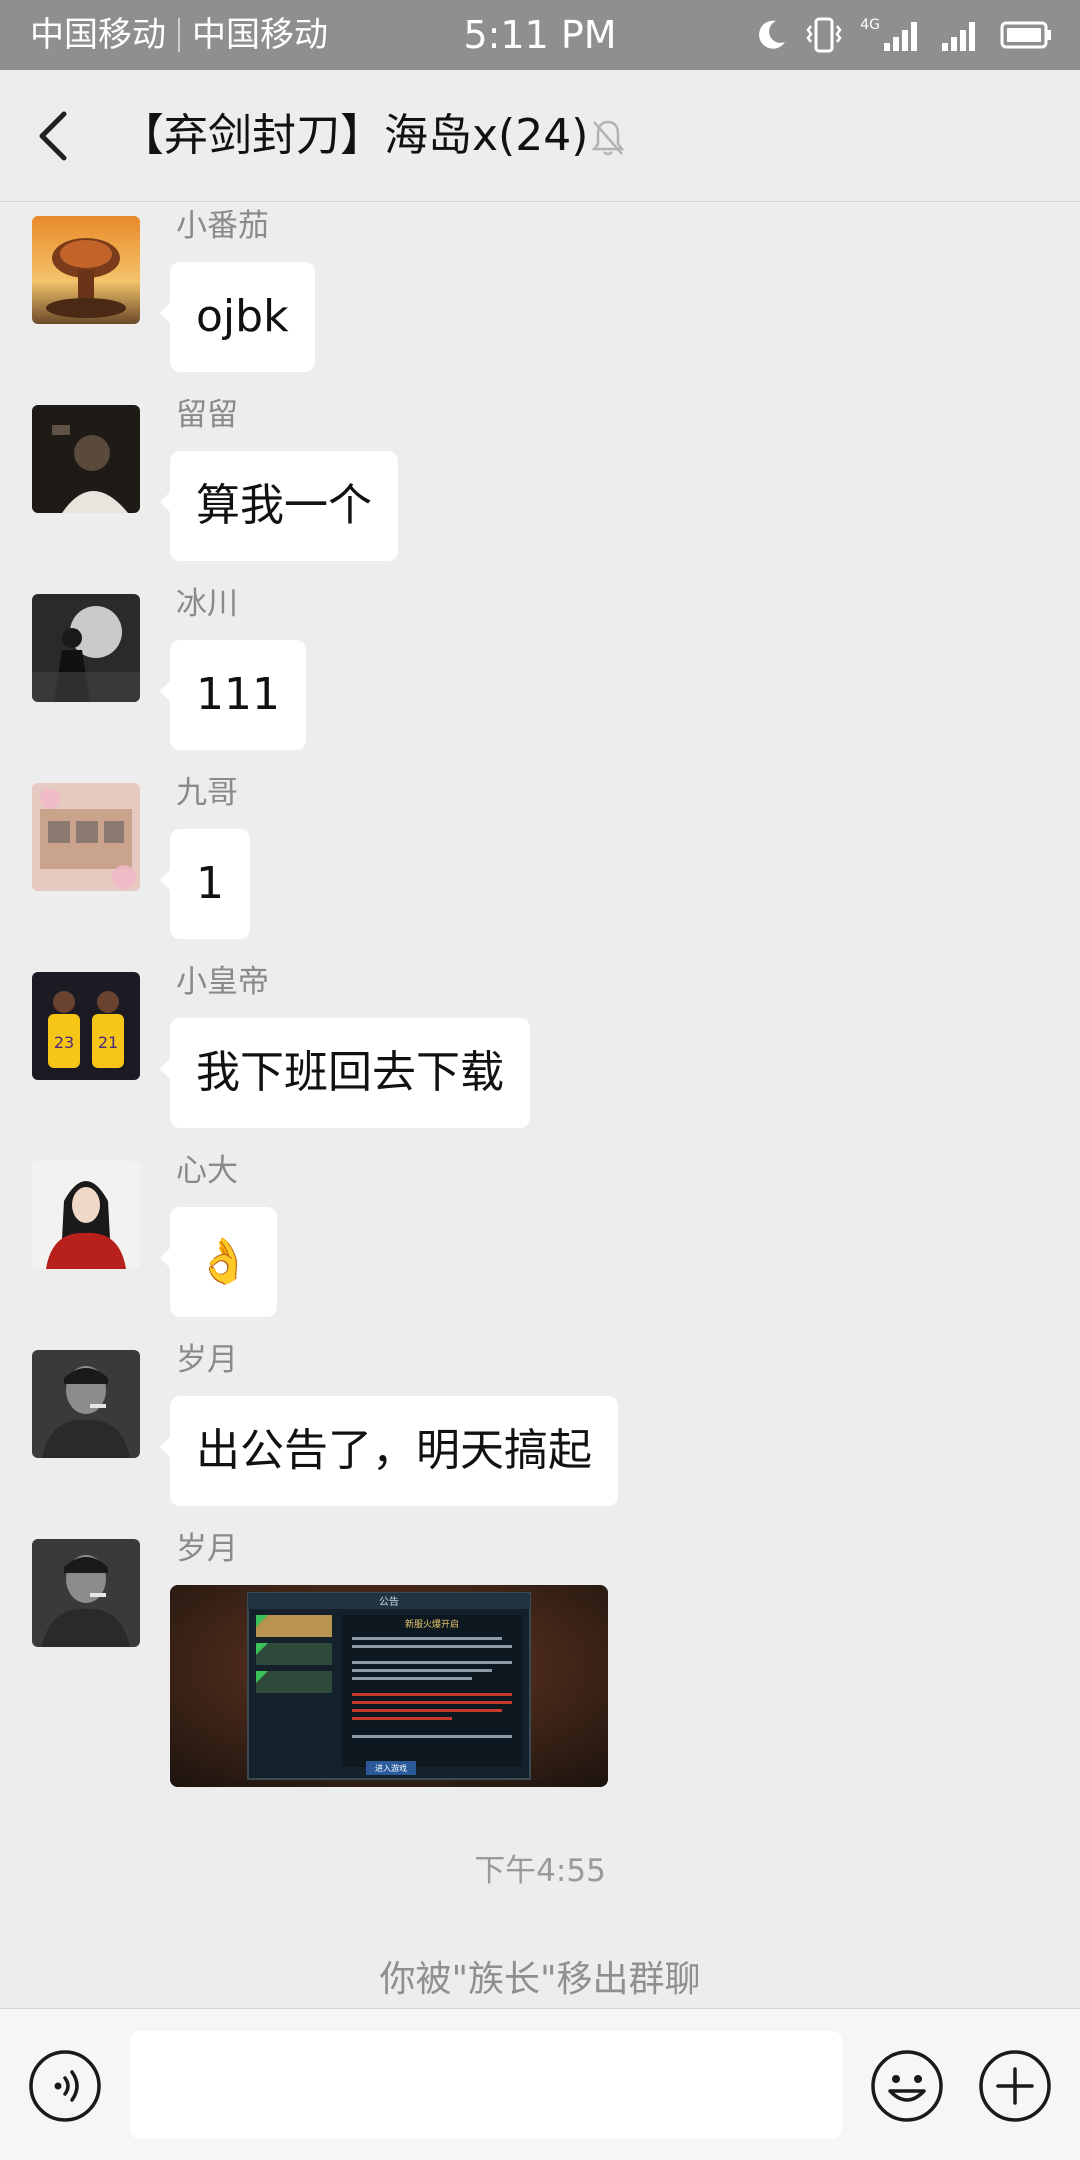 The width and height of the screenshot is (1080, 2160). I want to click on status-icons: 4G, so click(903, 35).